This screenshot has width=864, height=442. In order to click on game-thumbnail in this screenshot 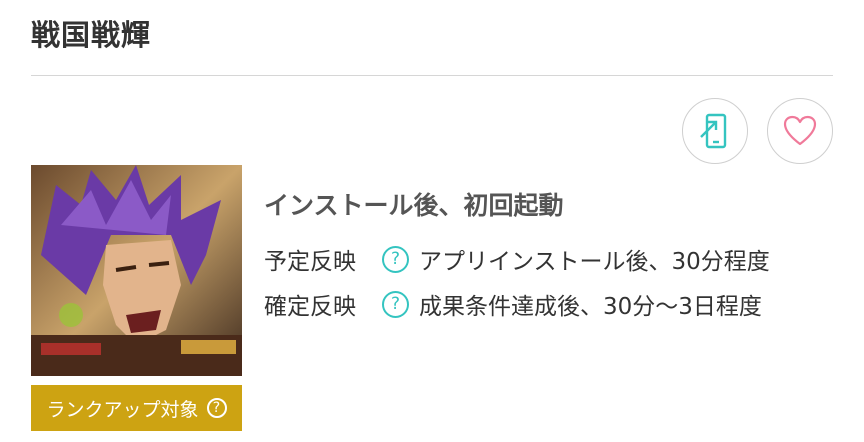, I will do `click(136, 270)`.